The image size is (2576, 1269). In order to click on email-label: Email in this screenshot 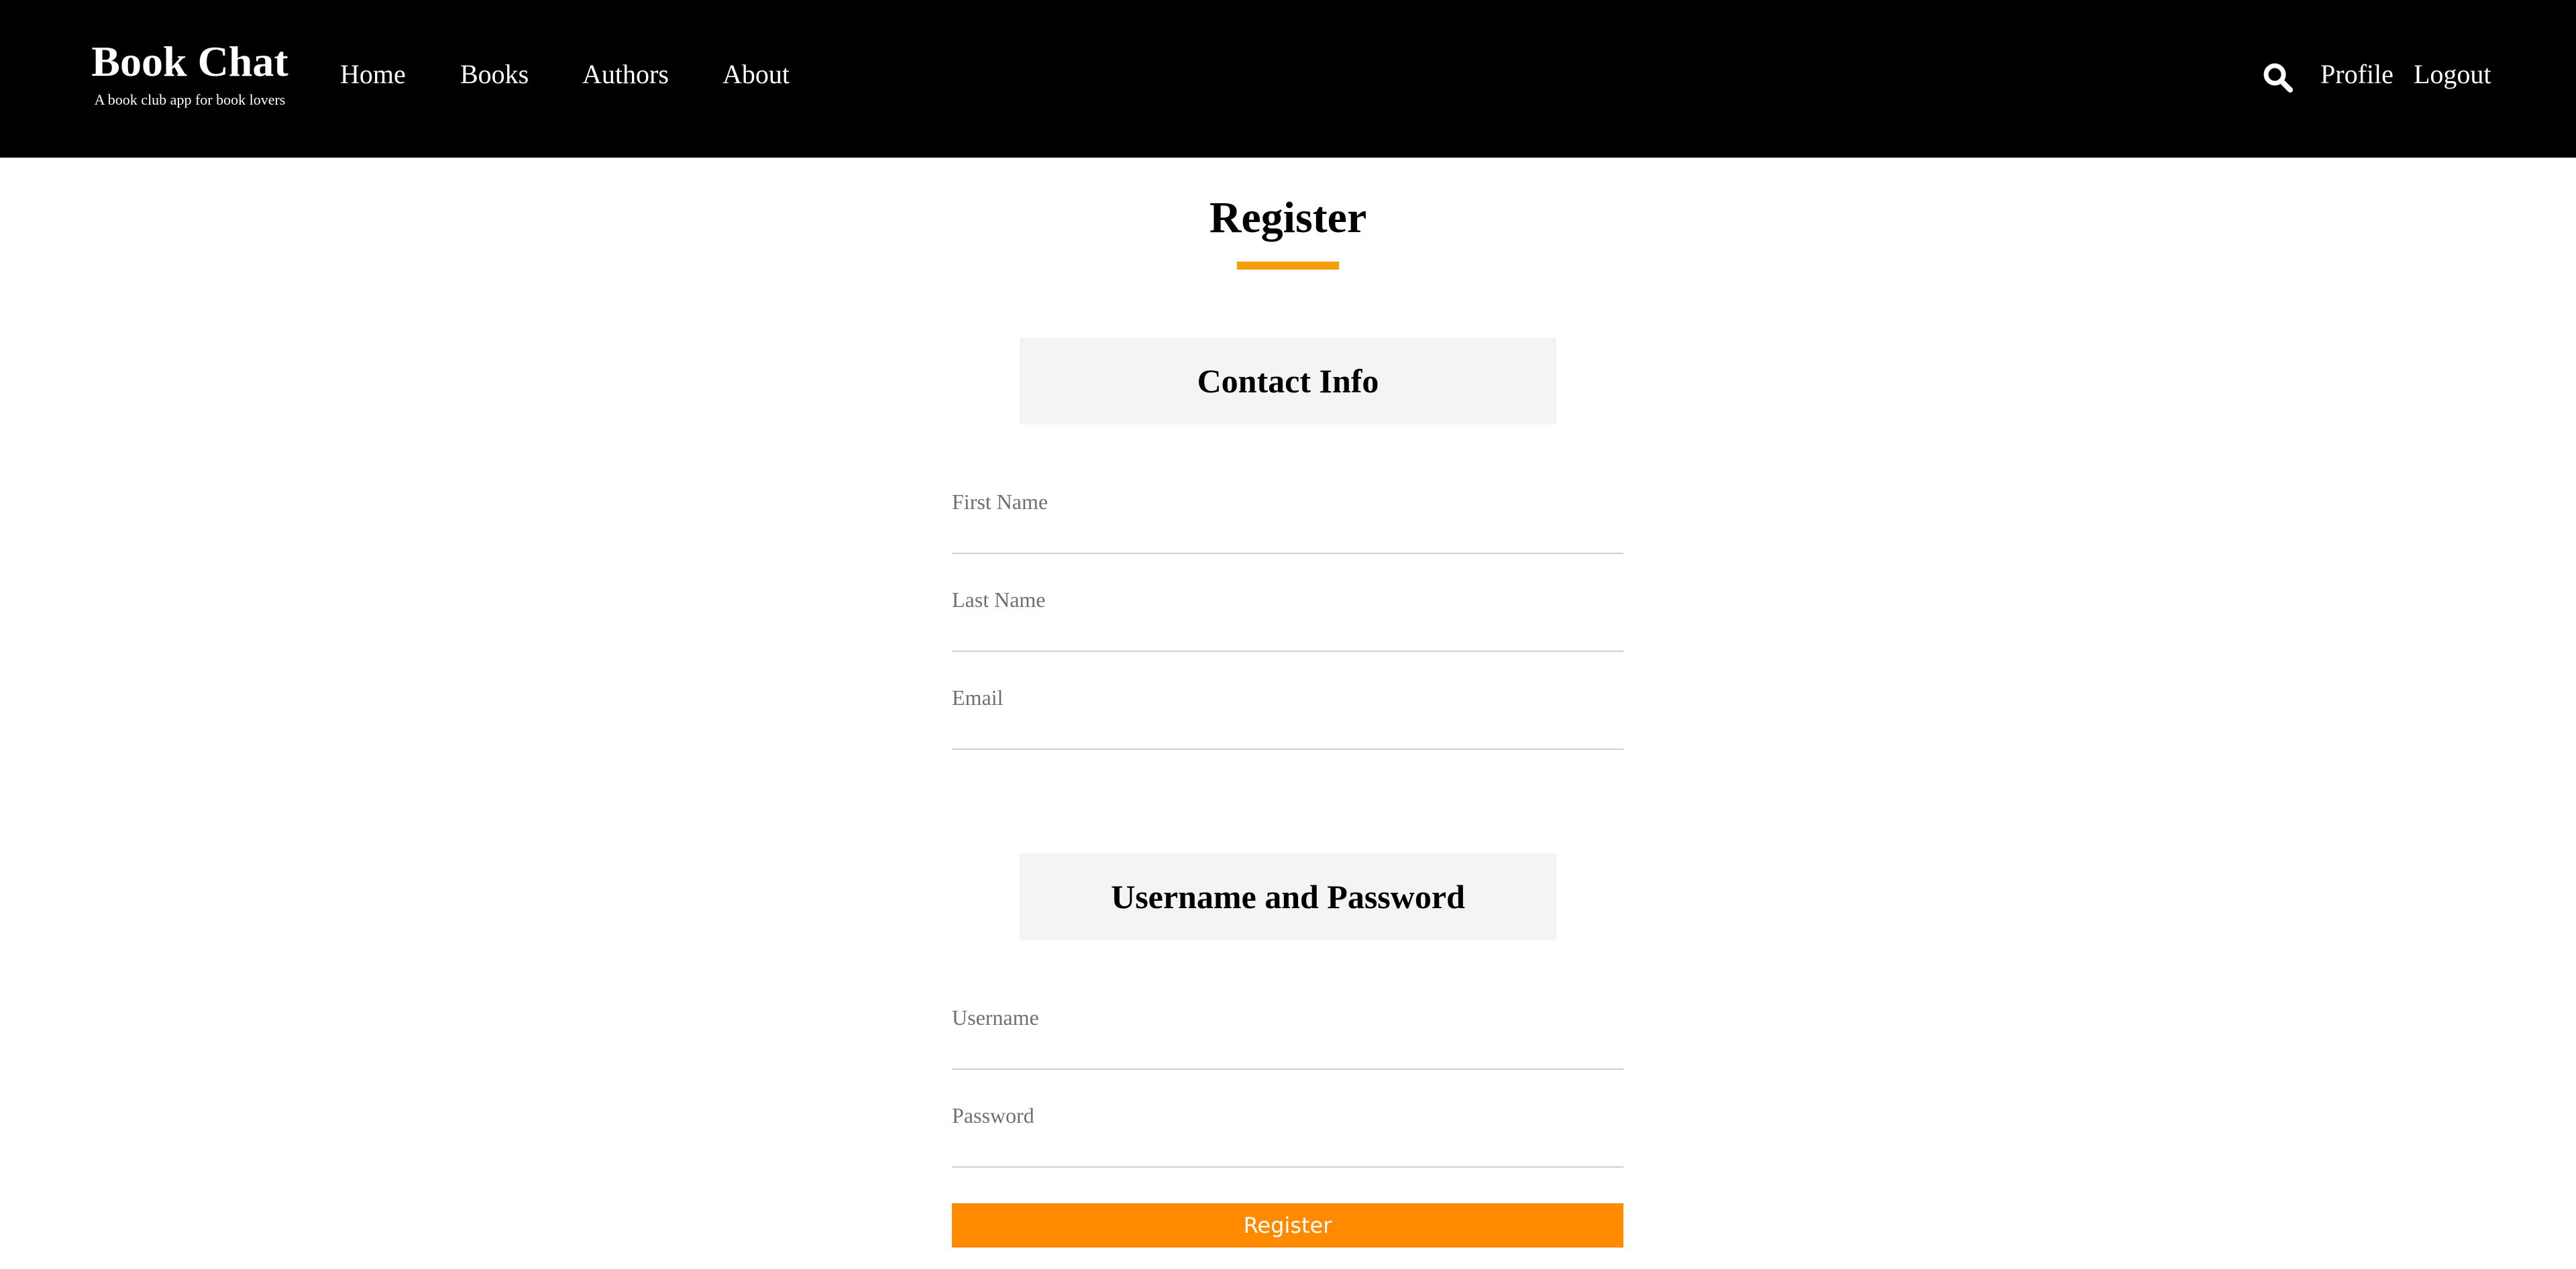, I will do `click(978, 697)`.